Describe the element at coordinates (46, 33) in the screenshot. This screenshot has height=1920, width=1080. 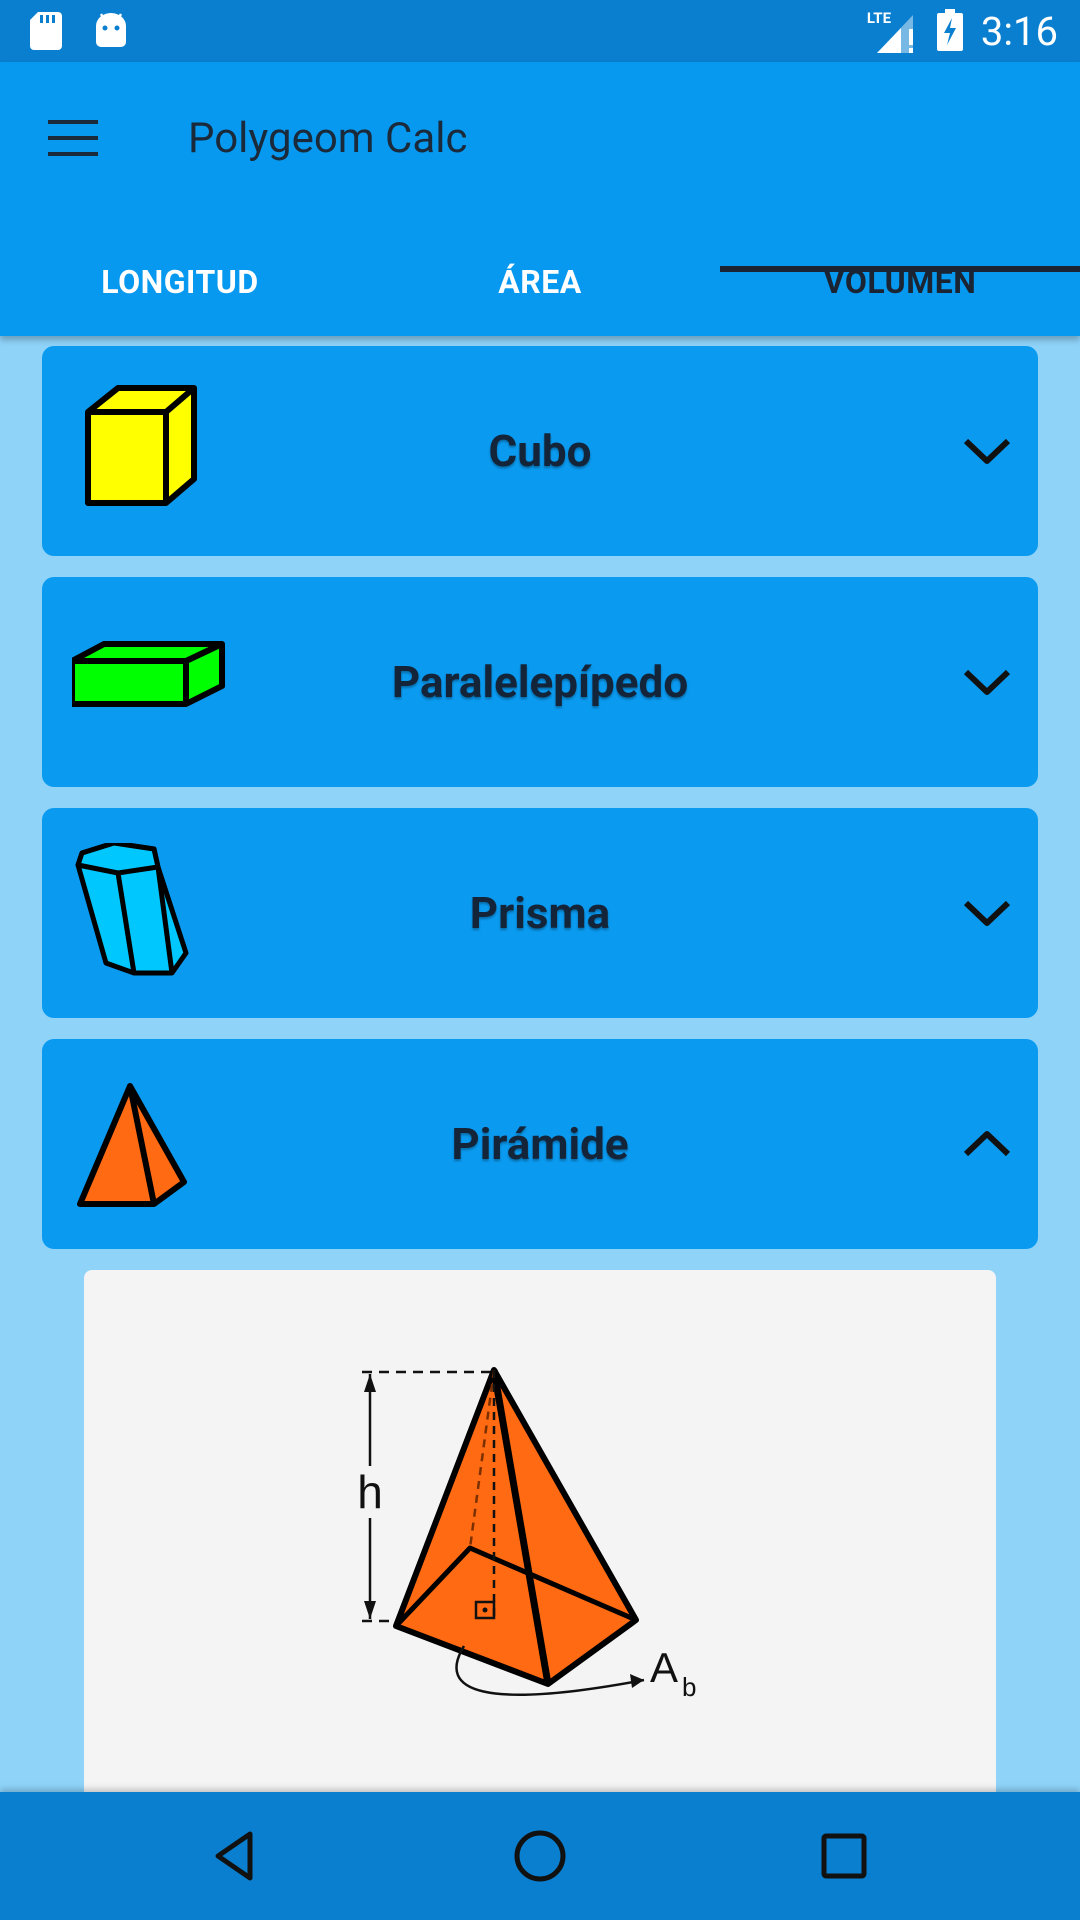
I see `sd-card-icon` at that location.